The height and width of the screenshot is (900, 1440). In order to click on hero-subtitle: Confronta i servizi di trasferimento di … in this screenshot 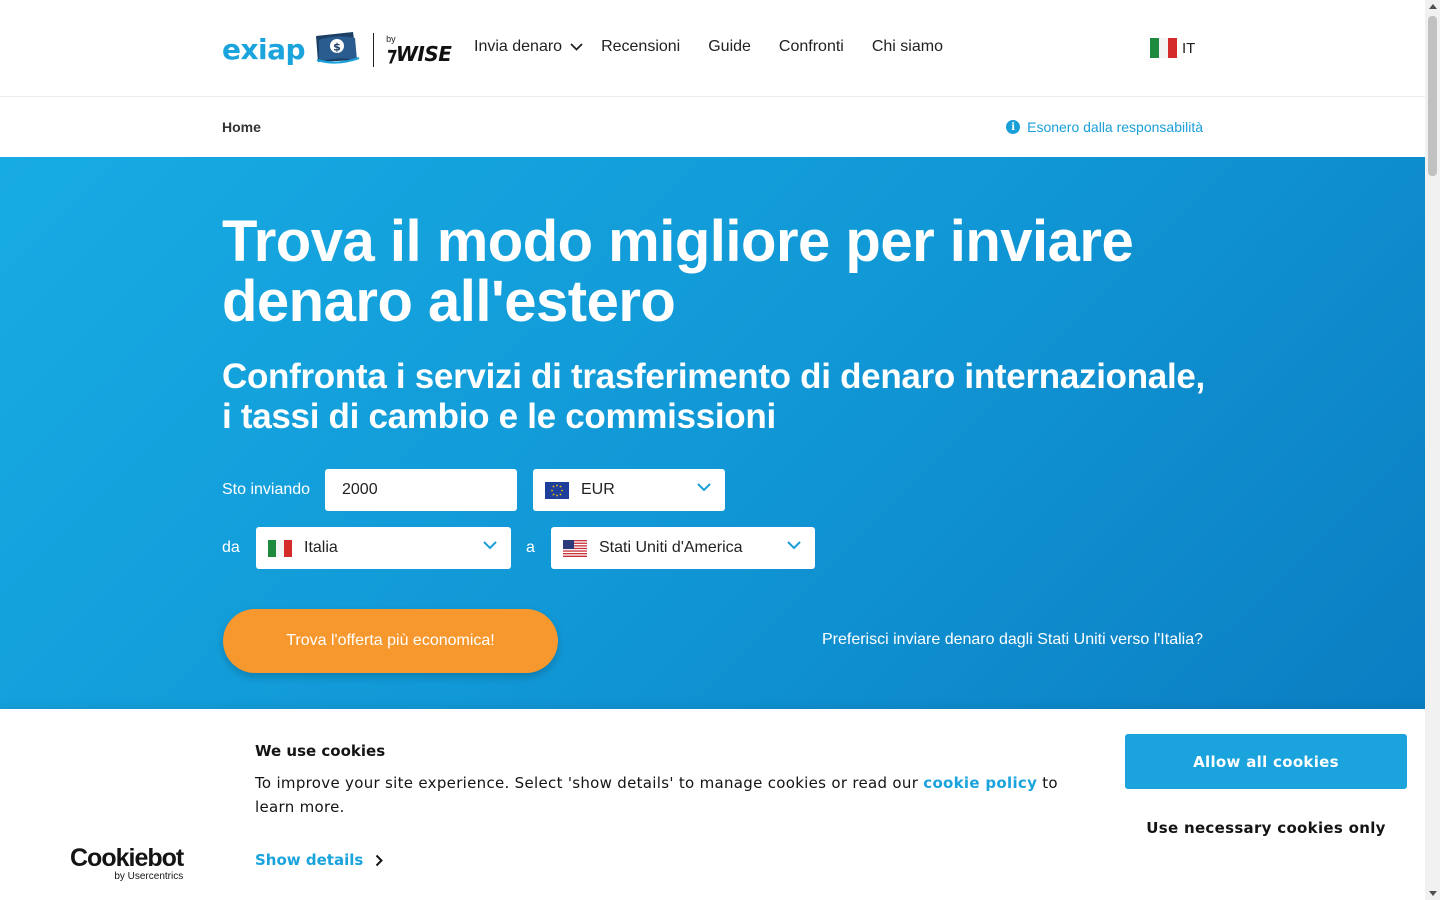, I will do `click(713, 396)`.